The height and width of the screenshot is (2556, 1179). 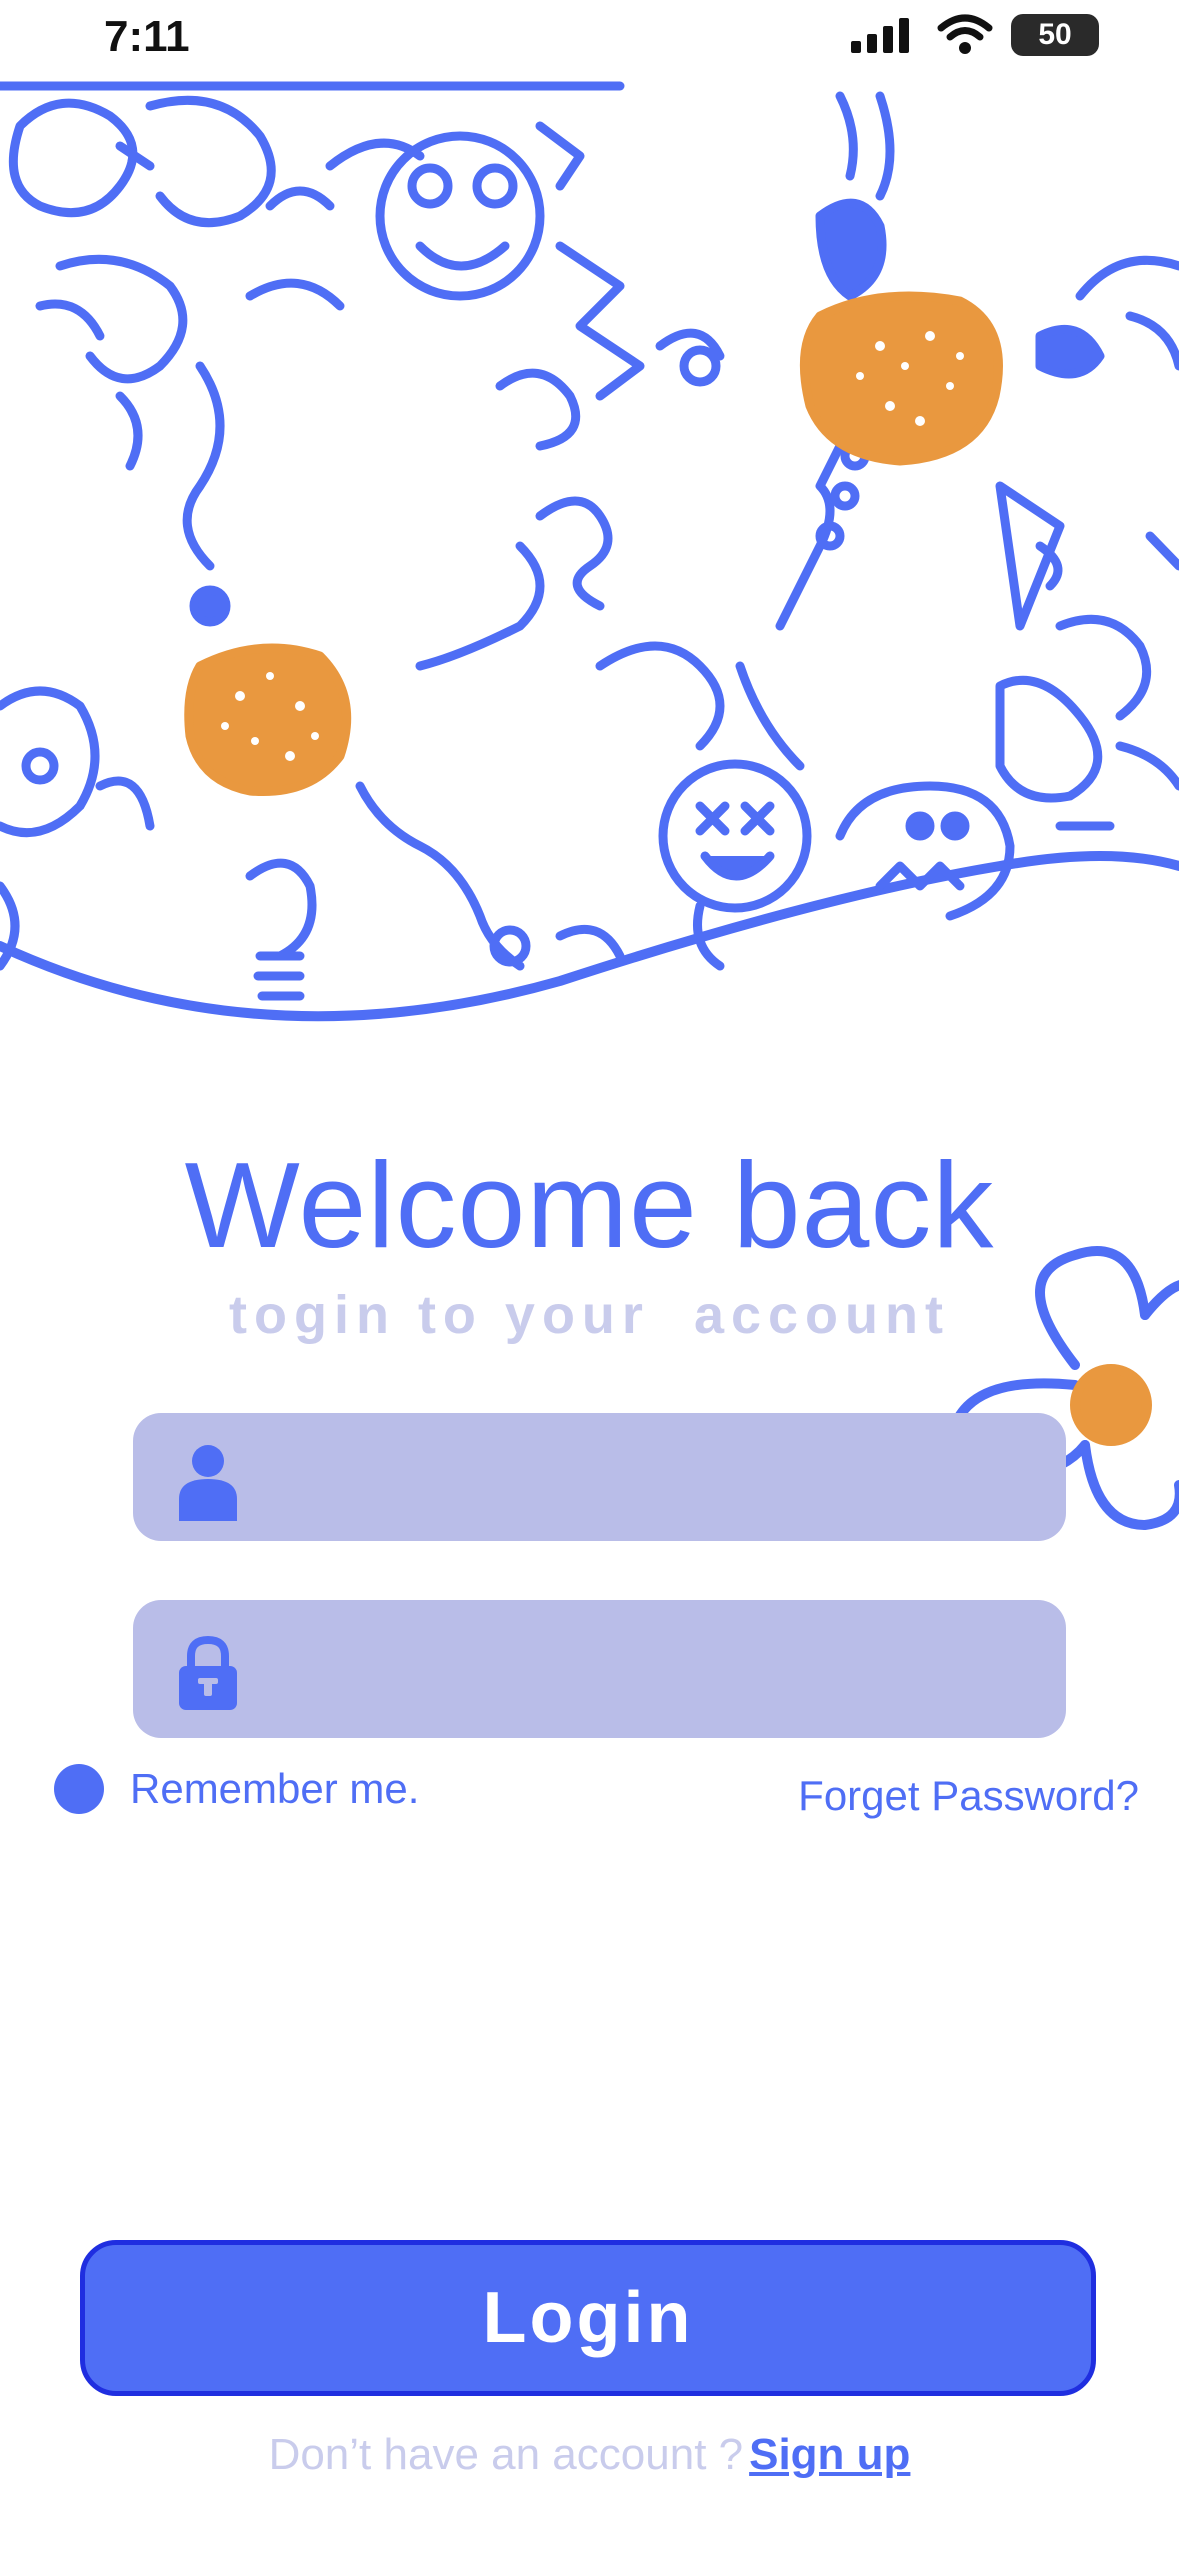 What do you see at coordinates (79, 1789) in the screenshot?
I see `remember-me-radio` at bounding box center [79, 1789].